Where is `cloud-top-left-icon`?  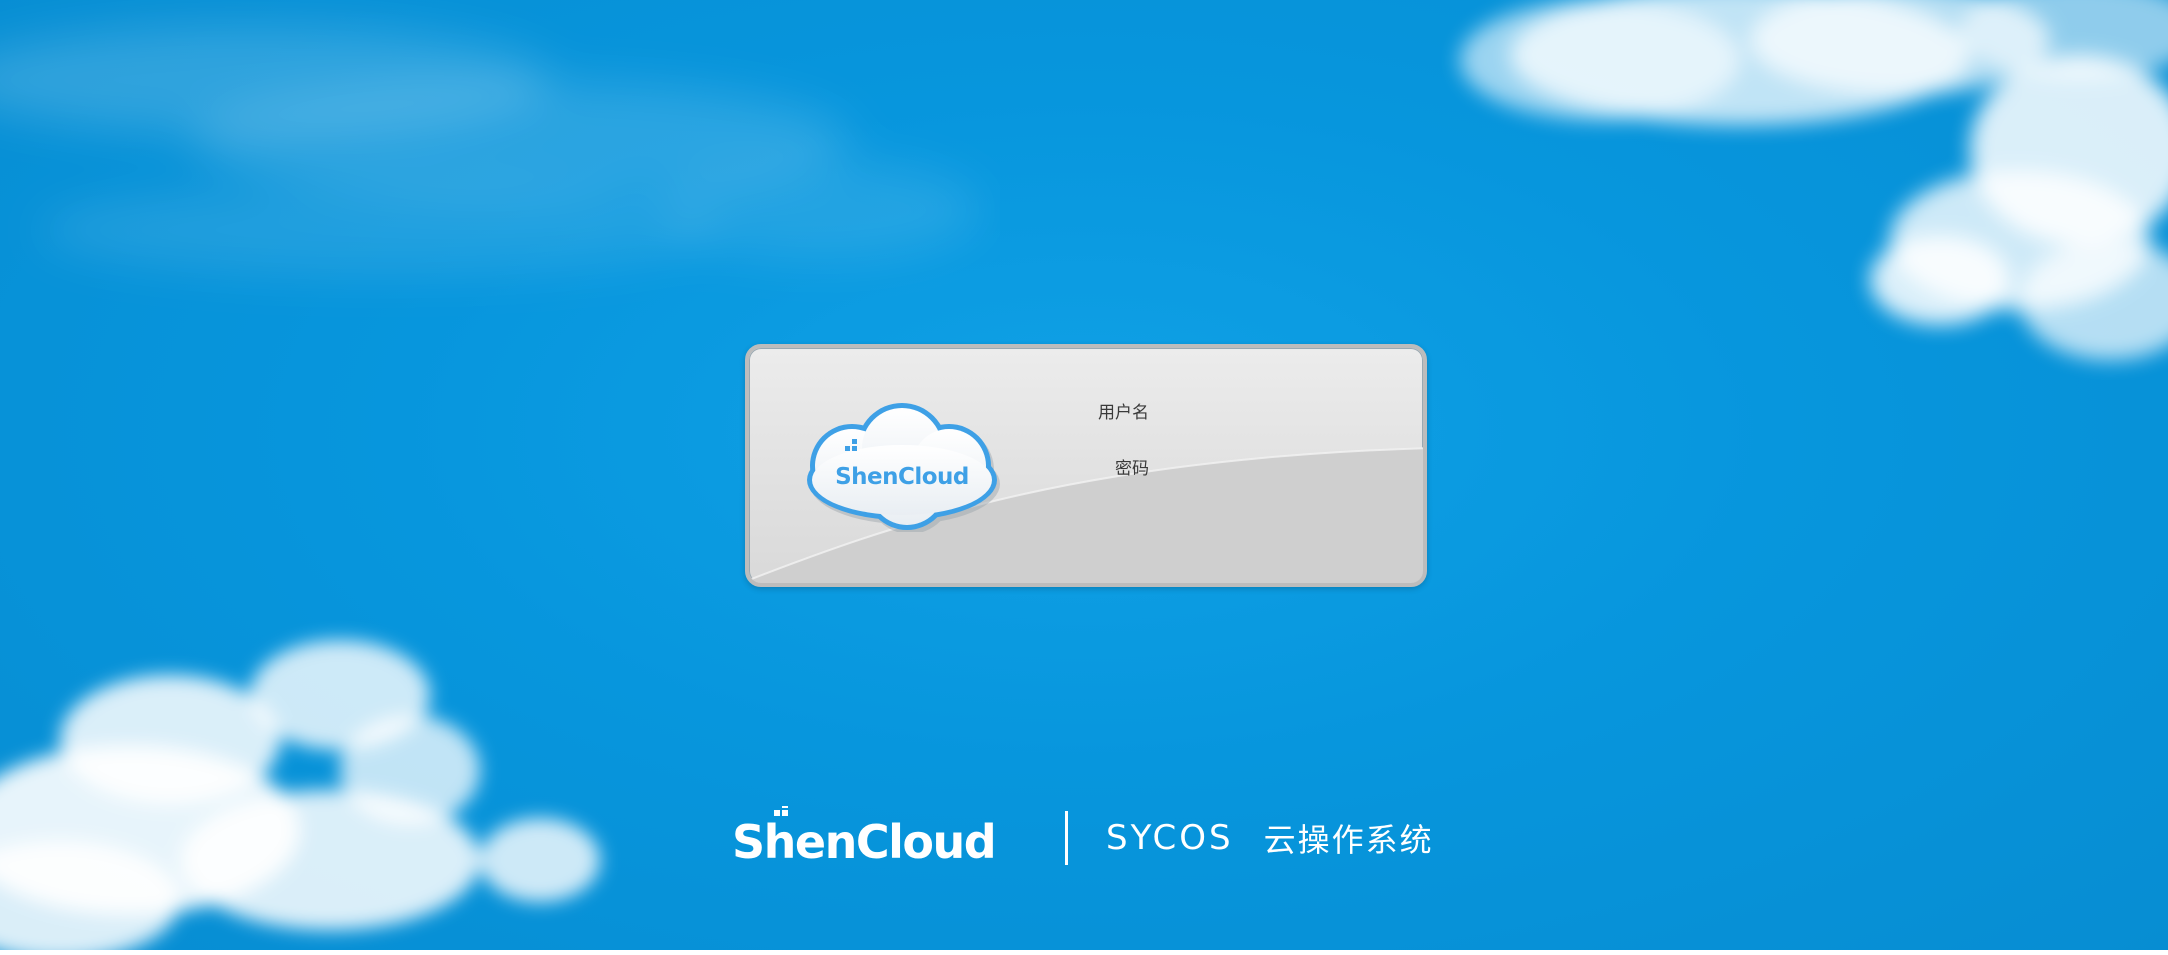 cloud-top-left-icon is located at coordinates (490, 150).